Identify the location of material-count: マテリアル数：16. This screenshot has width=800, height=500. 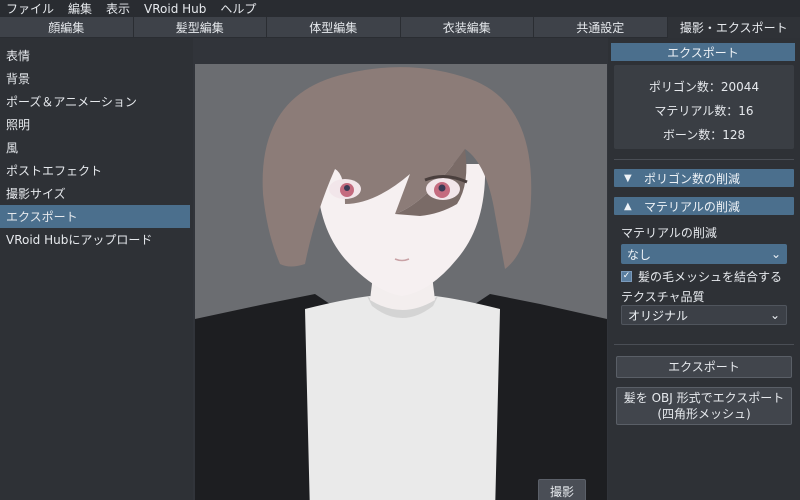
(704, 111).